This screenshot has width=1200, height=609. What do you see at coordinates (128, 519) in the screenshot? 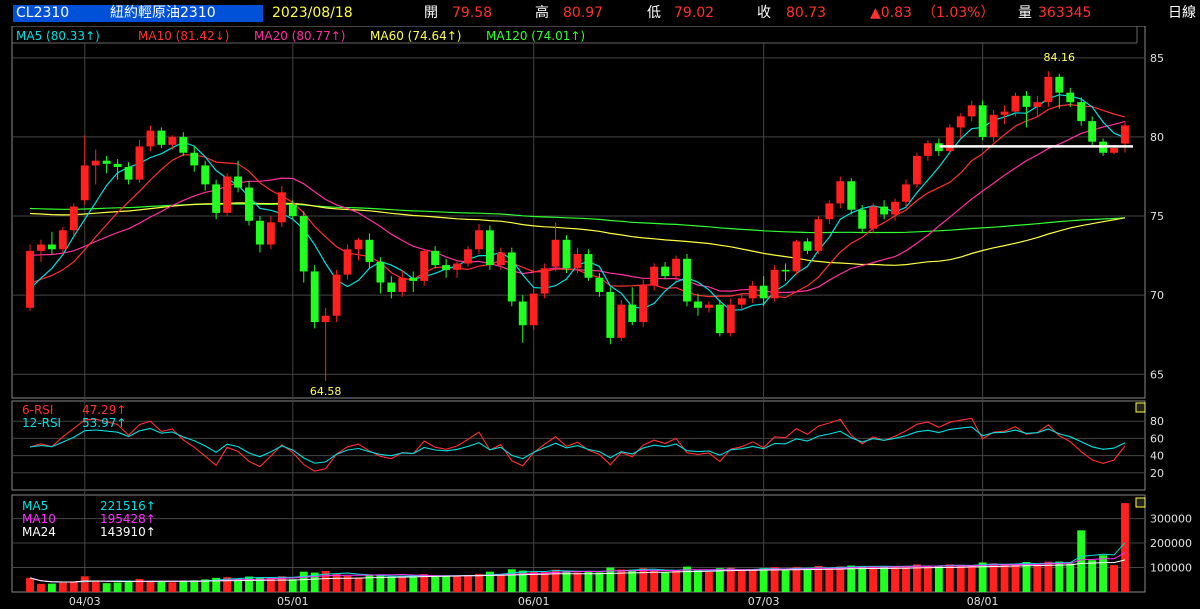
I see `vol-ma10-value: 195428↑` at bounding box center [128, 519].